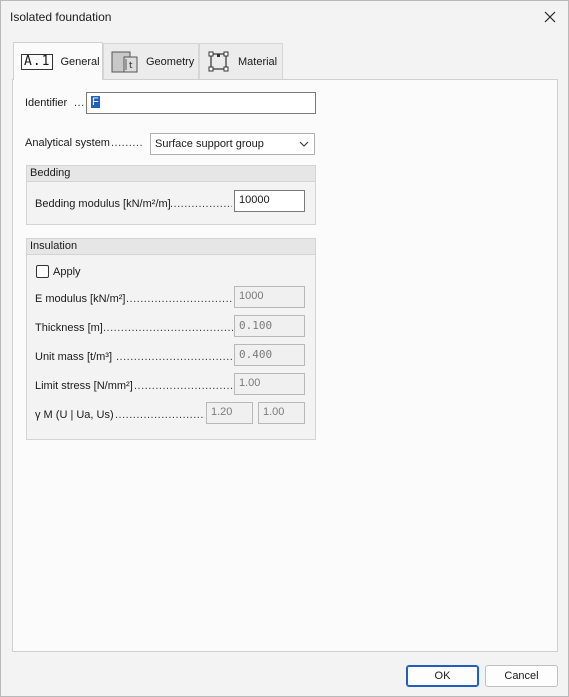 Image resolution: width=569 pixels, height=697 pixels. I want to click on analytical-system-value: Surface support group, so click(209, 144).